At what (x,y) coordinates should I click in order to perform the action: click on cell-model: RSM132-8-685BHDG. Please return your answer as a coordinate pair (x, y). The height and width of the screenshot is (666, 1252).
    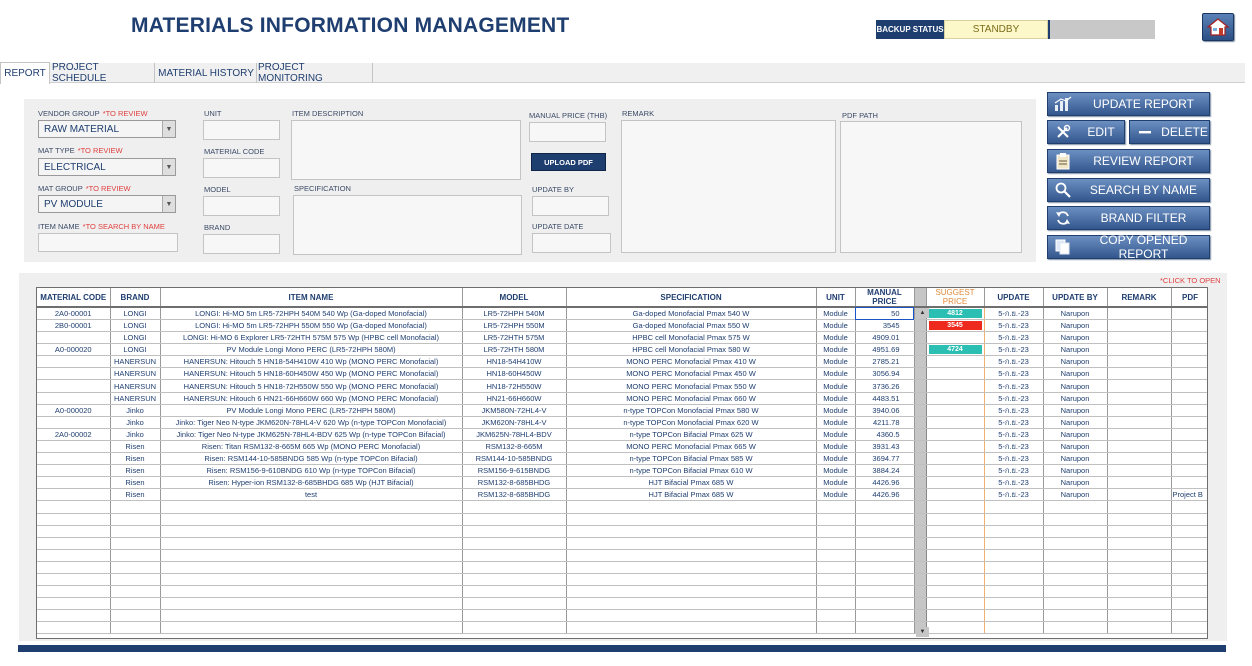
    Looking at the image, I should click on (514, 495).